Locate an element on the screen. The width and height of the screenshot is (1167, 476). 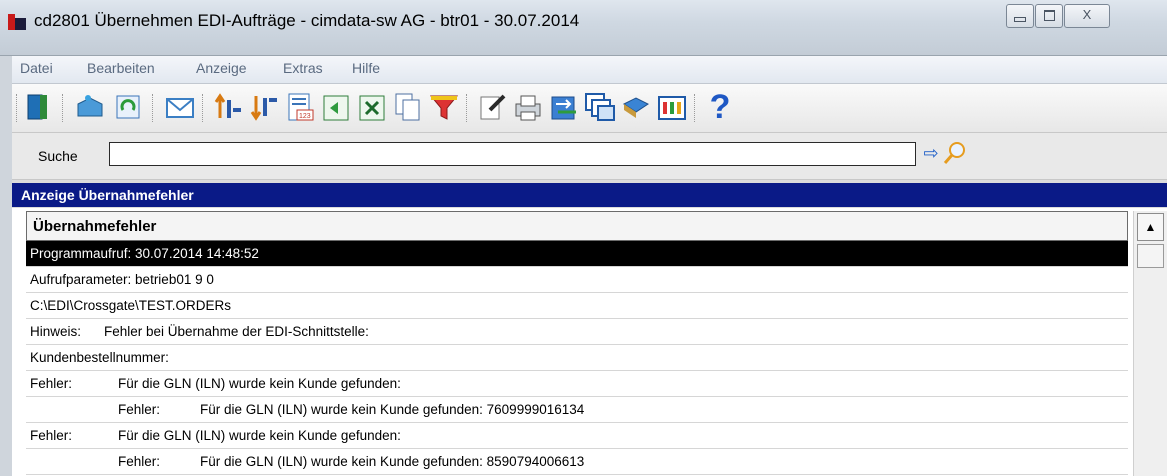
table-row: Programmaufruf: 30.07.2014 14:48:52 is located at coordinates (577, 254).